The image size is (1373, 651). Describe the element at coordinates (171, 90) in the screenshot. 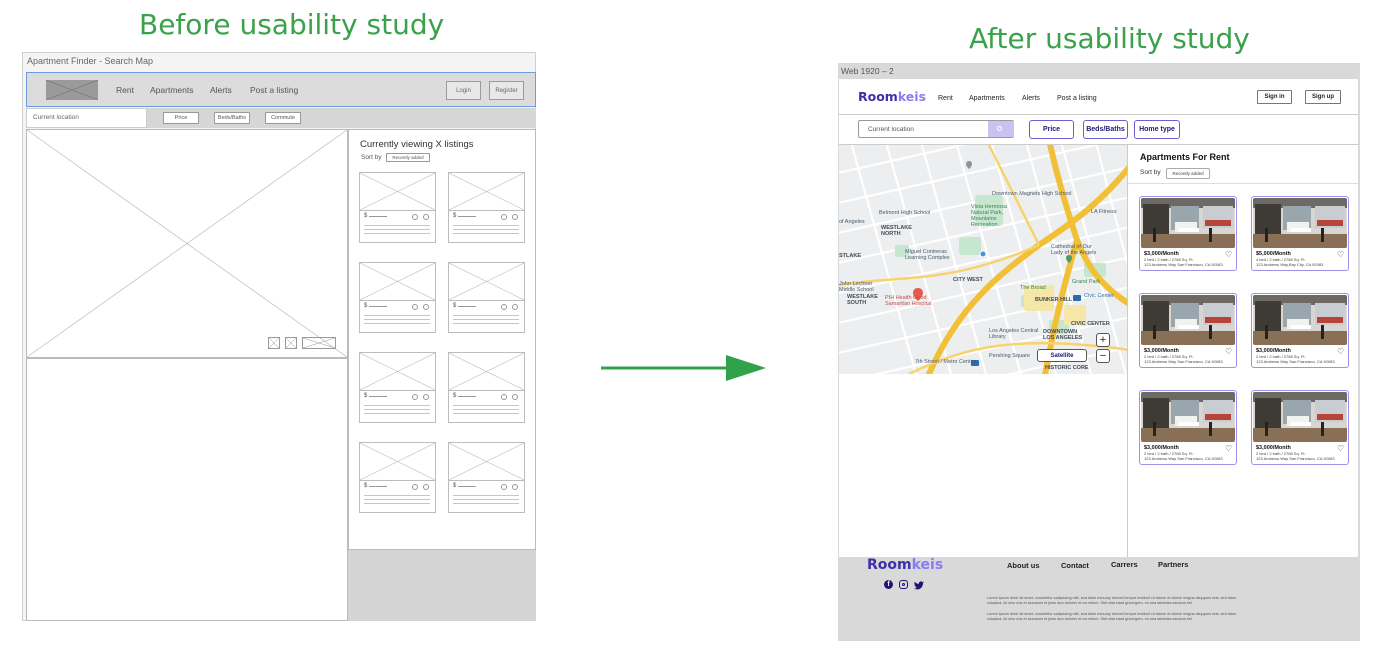

I see `wf-nav-apartments: Apartments` at that location.